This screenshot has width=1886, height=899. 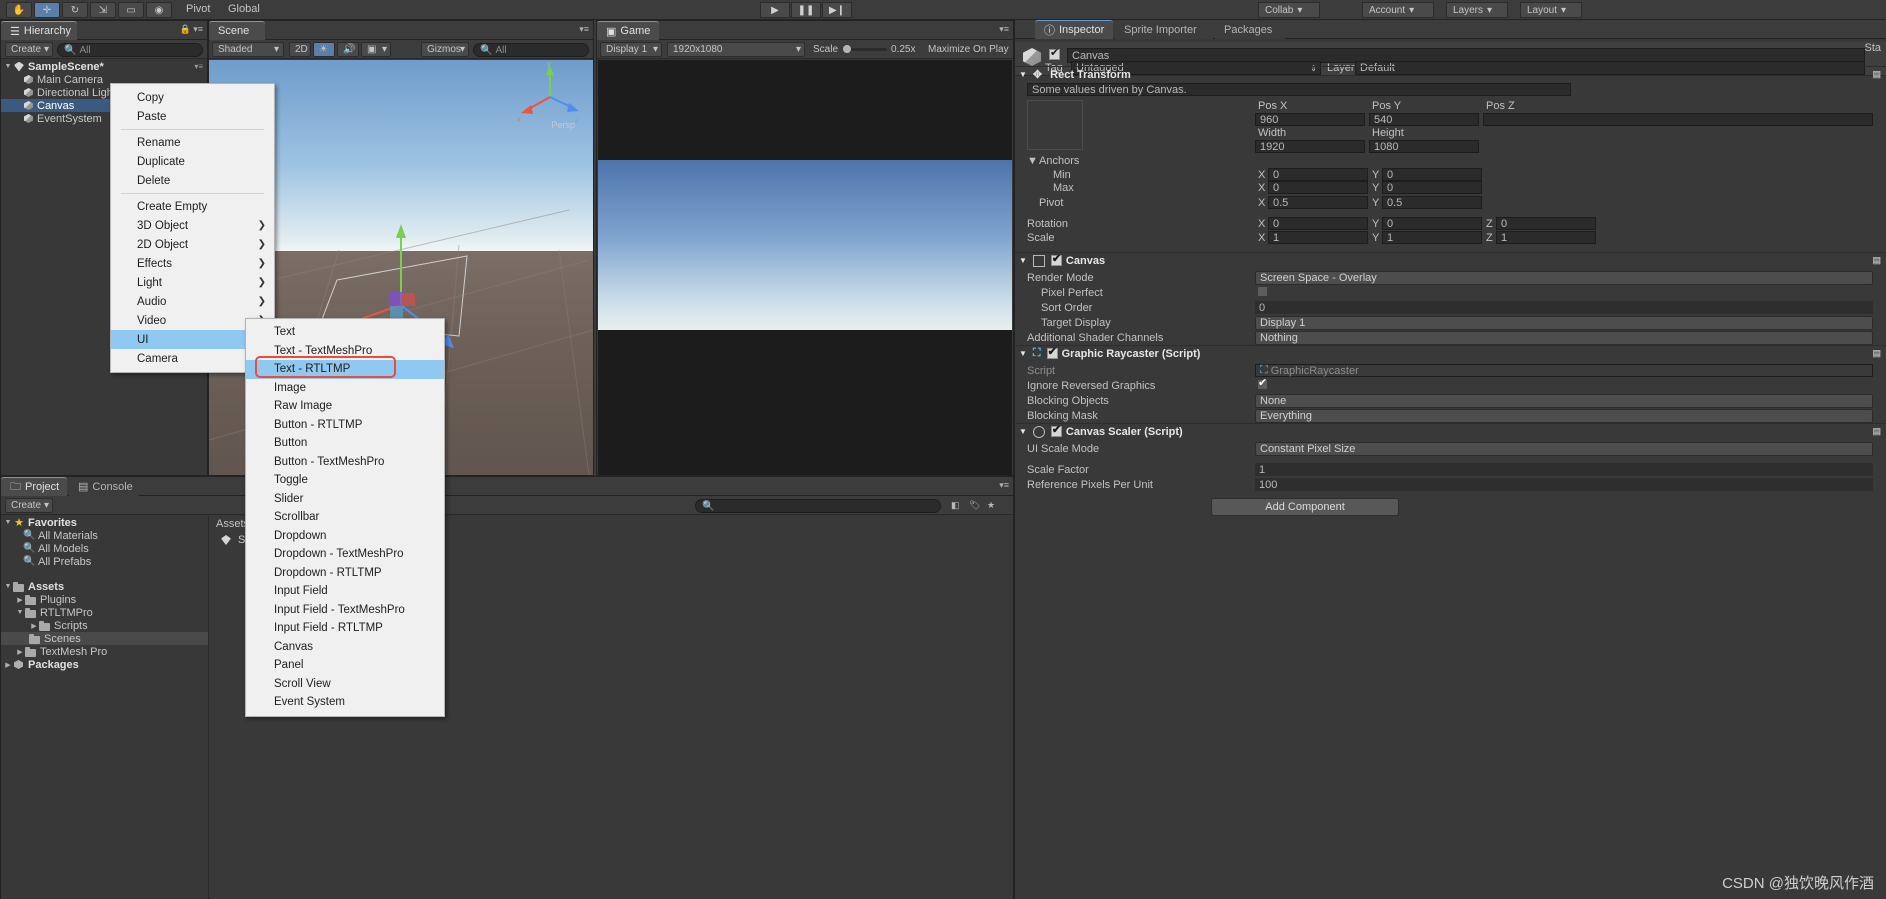 I want to click on graphic-raycaster-header: ▼ ⛶ Graphic Raycaster (Script) ▤, so click(x=1450, y=353).